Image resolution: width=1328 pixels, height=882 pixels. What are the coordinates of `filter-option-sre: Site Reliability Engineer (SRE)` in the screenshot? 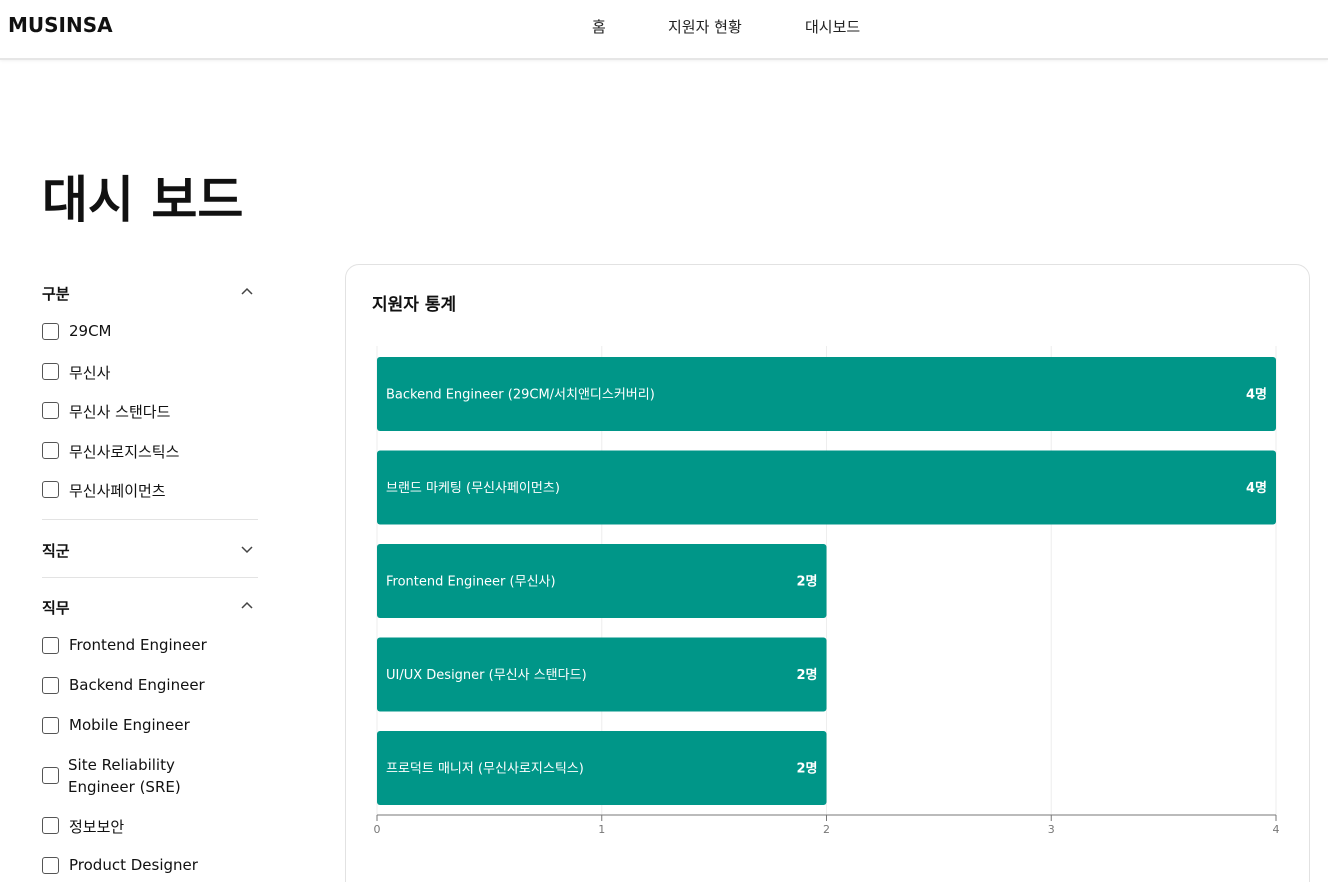 It's located at (150, 776).